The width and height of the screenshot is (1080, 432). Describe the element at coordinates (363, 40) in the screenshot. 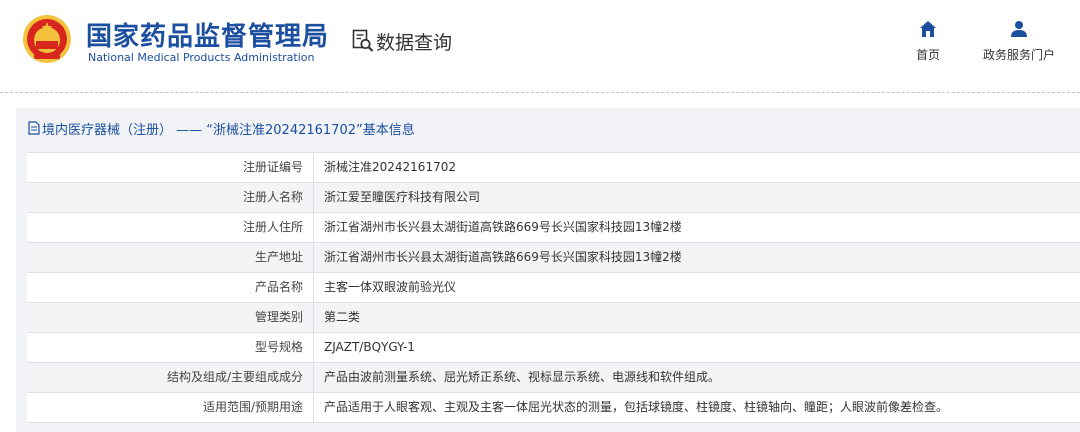

I see `document-search-icon` at that location.